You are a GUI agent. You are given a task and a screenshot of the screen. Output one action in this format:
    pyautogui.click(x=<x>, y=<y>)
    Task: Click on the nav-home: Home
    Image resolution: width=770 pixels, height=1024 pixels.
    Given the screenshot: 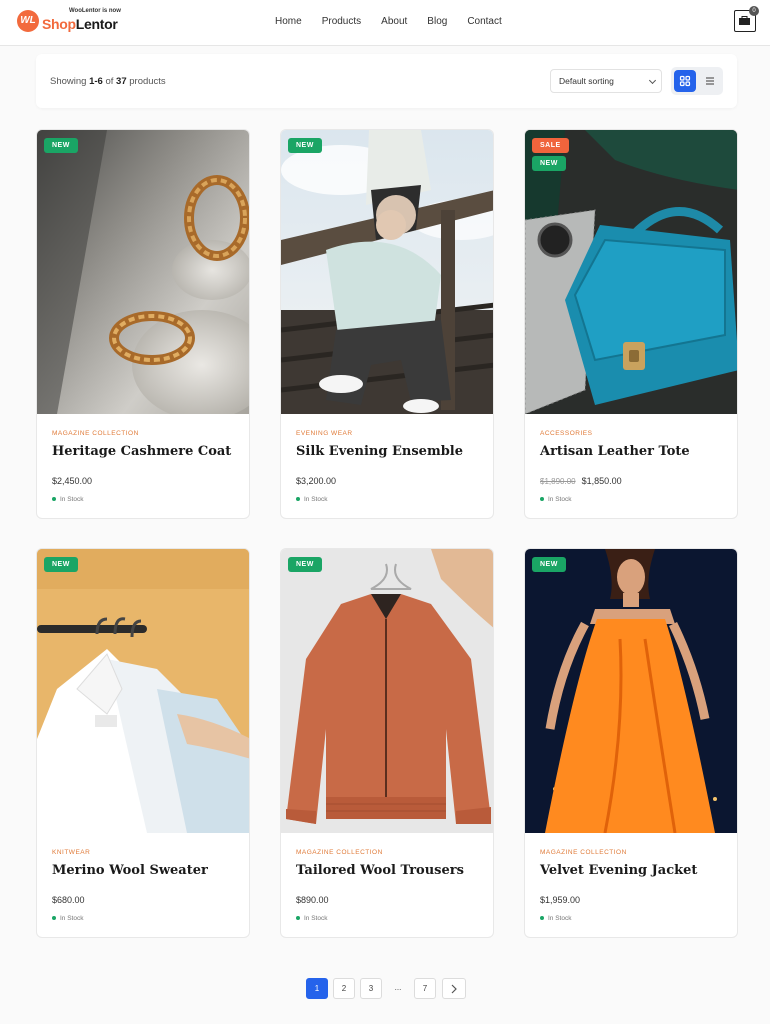 What is the action you would take?
    pyautogui.click(x=288, y=21)
    